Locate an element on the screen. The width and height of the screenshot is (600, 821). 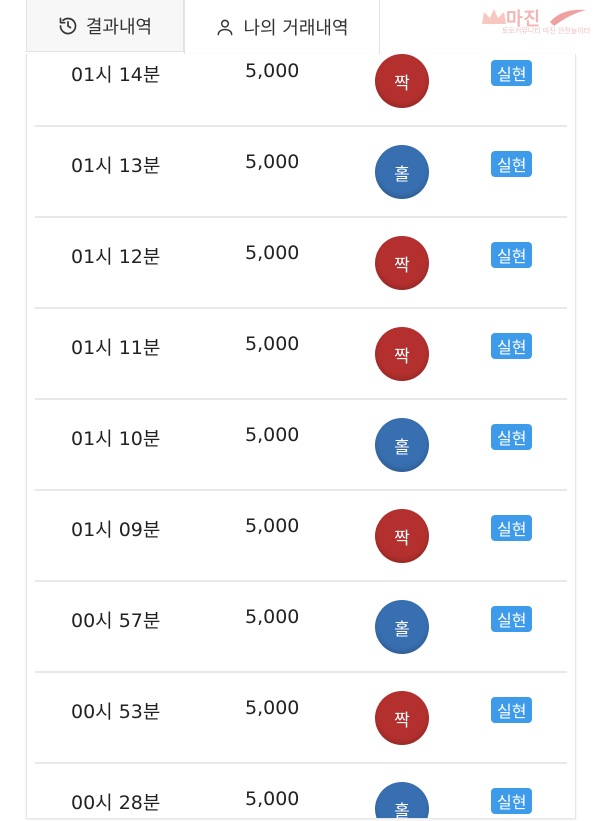
transaction-row: 01시 09분 5,000 짝 실현 is located at coordinates (301, 535).